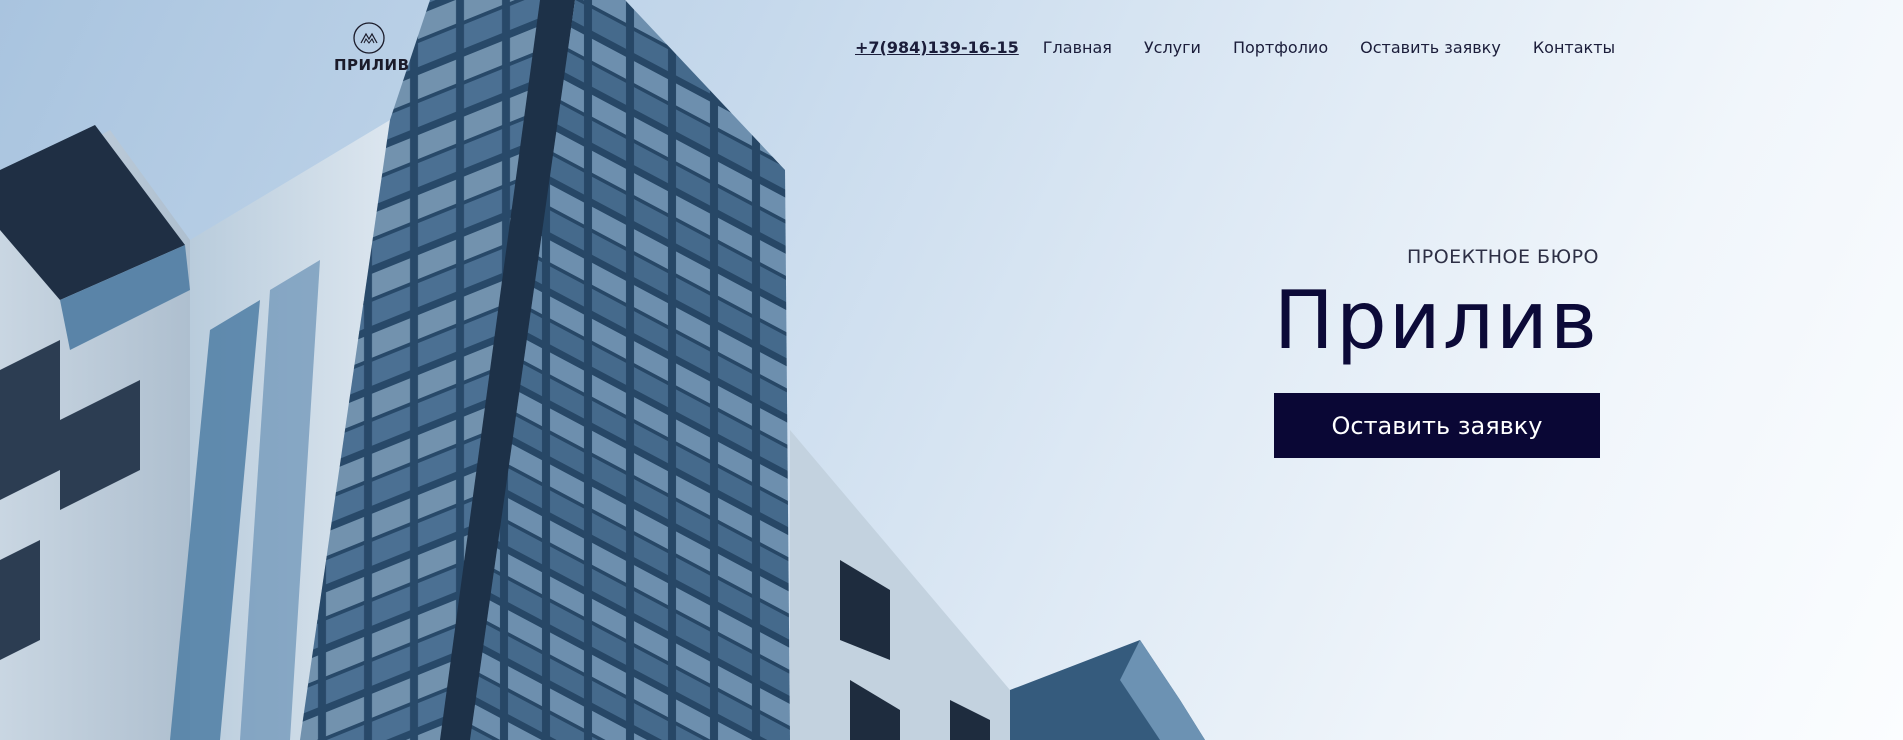 The height and width of the screenshot is (740, 1903). Describe the element at coordinates (1574, 47) in the screenshot. I see `nav-item-contacts: Контакты` at that location.